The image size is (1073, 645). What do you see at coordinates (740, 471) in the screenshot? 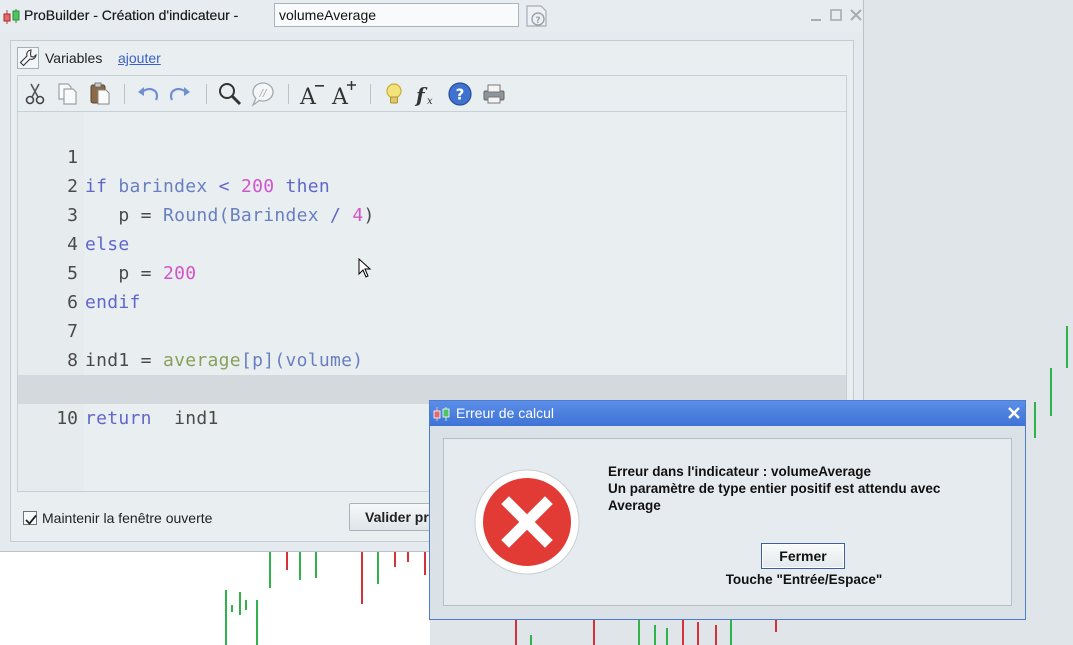
I see `error-message-line: Erreur dans l'indicateur : volumeAverage` at bounding box center [740, 471].